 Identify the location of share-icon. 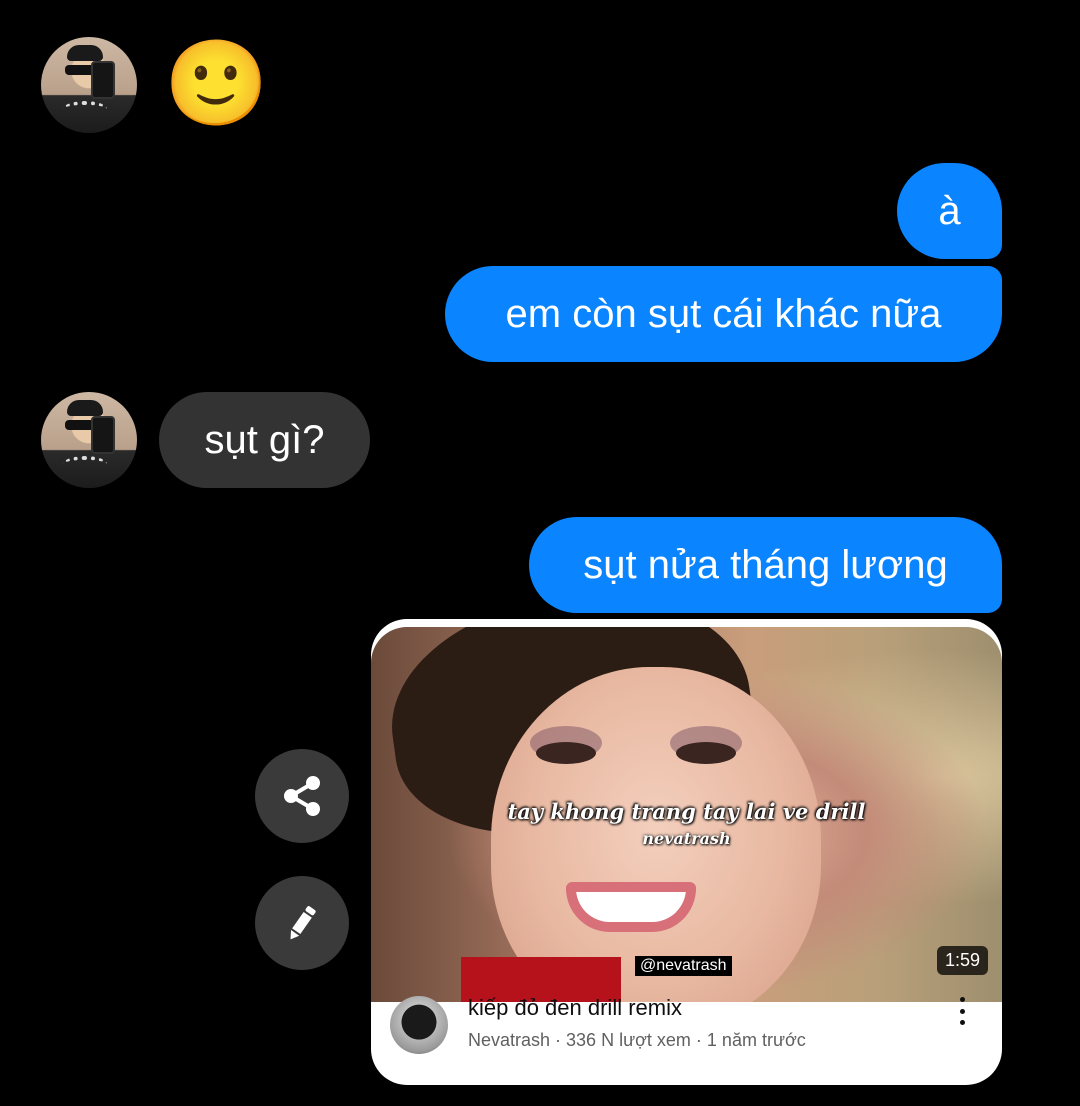
(302, 796).